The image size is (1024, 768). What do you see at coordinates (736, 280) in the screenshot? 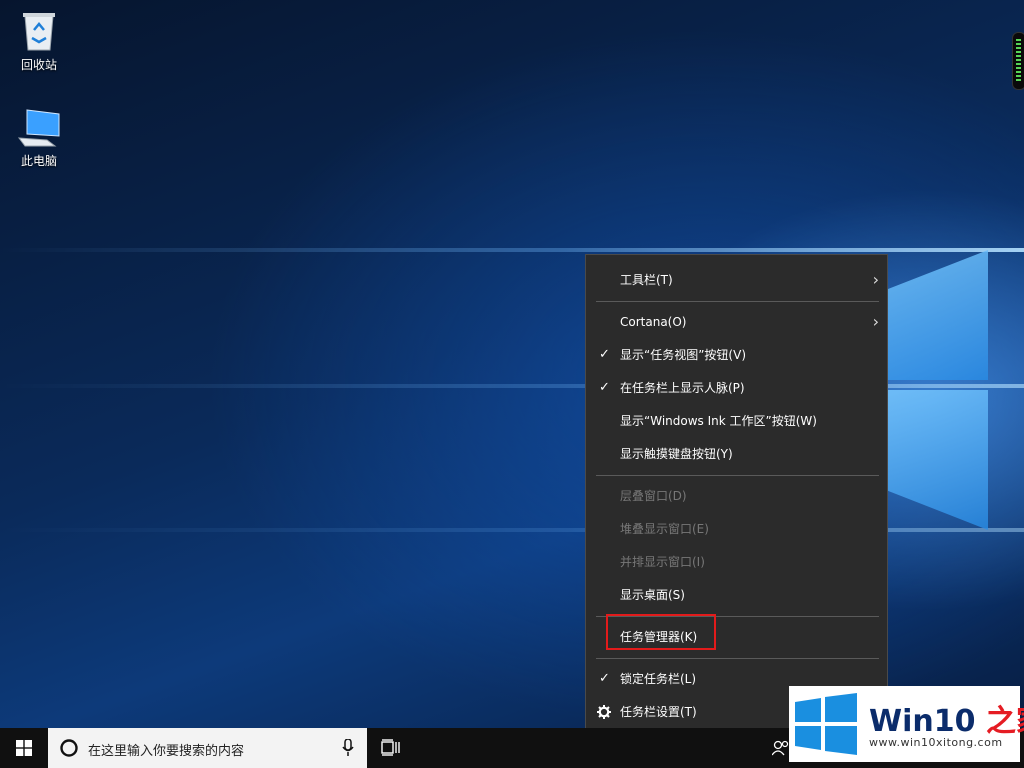
I see `menu-item-toolbars: 工具栏(T) ›` at bounding box center [736, 280].